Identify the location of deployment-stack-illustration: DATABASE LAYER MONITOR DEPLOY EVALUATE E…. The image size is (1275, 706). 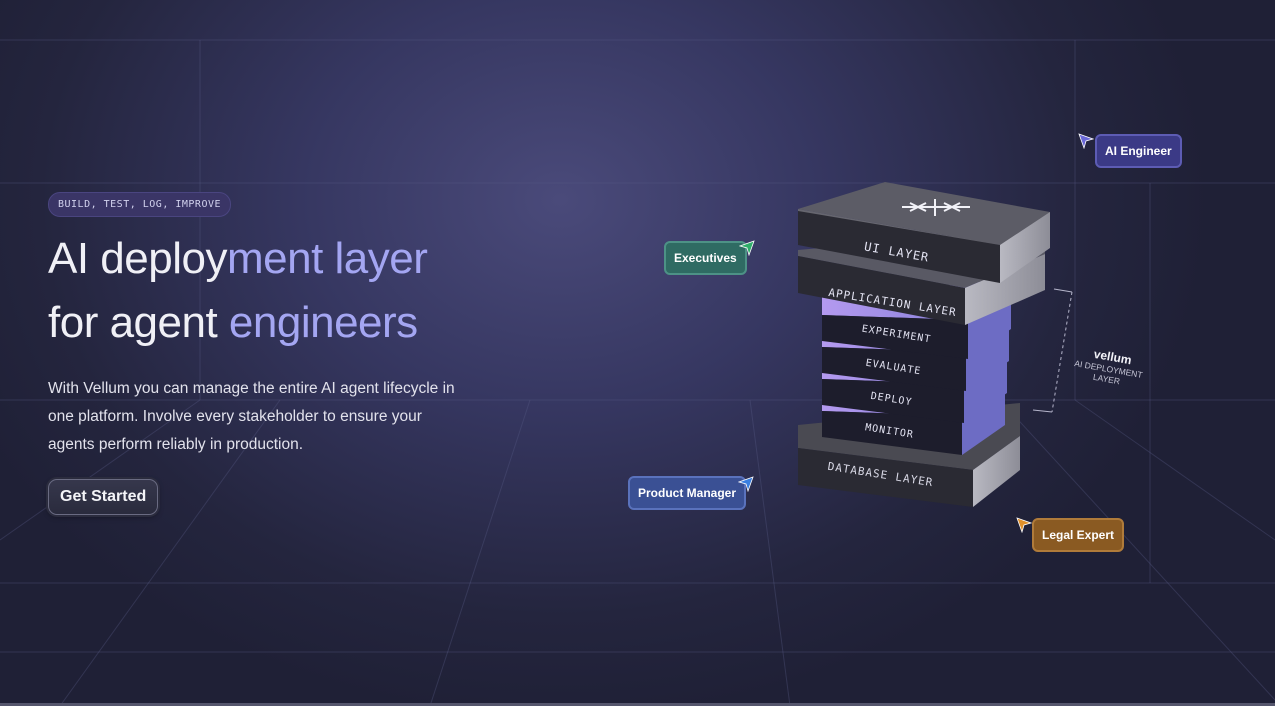
(970, 344).